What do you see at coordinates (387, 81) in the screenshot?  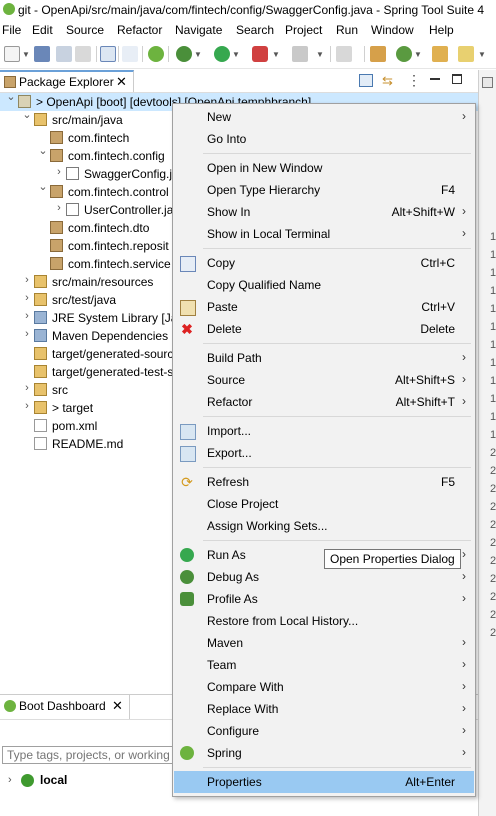 I see `link-with-editor-icon: ⇆` at bounding box center [387, 81].